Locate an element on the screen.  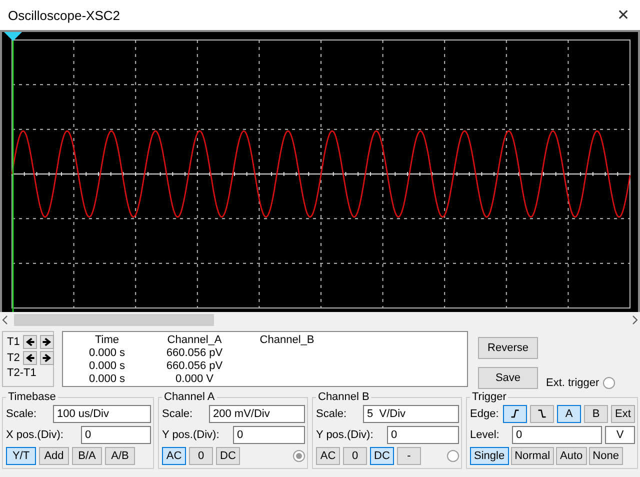
scroll-thumb is located at coordinates (114, 320).